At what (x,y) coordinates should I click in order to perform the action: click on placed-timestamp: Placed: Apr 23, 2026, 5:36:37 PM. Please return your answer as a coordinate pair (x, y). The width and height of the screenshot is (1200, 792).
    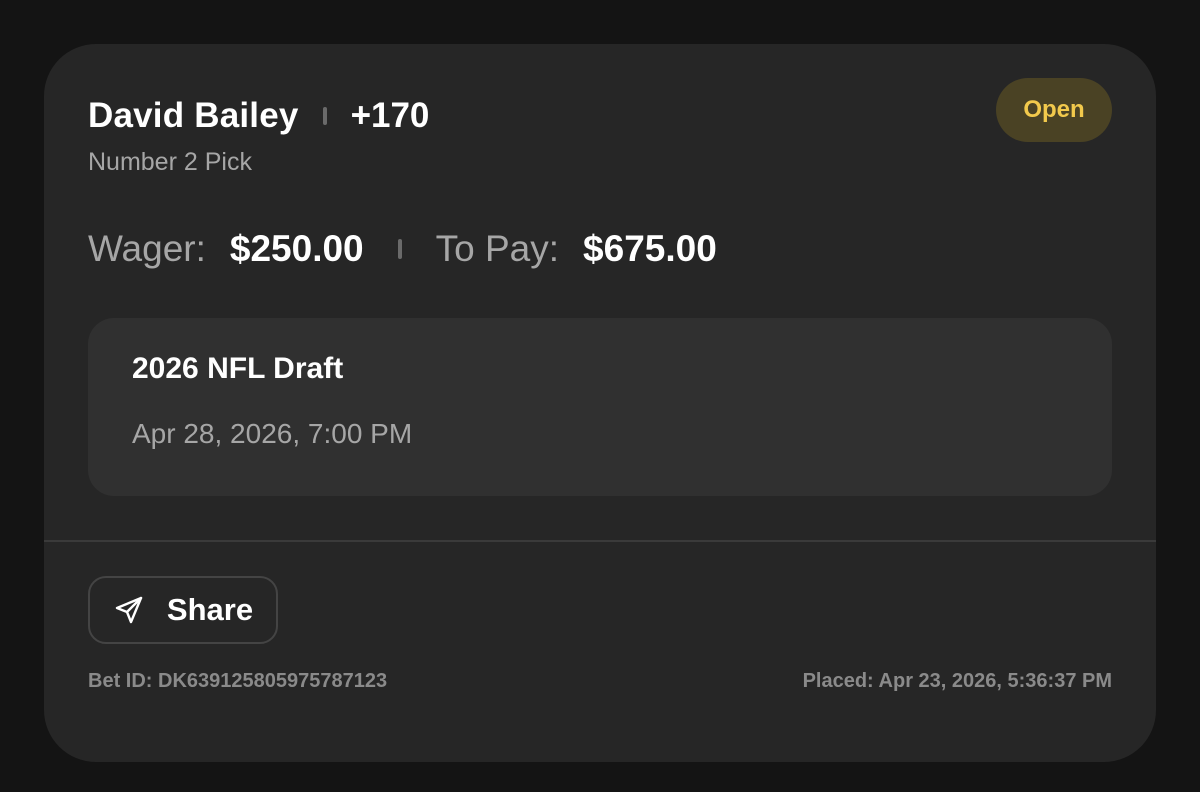
    Looking at the image, I should click on (957, 681).